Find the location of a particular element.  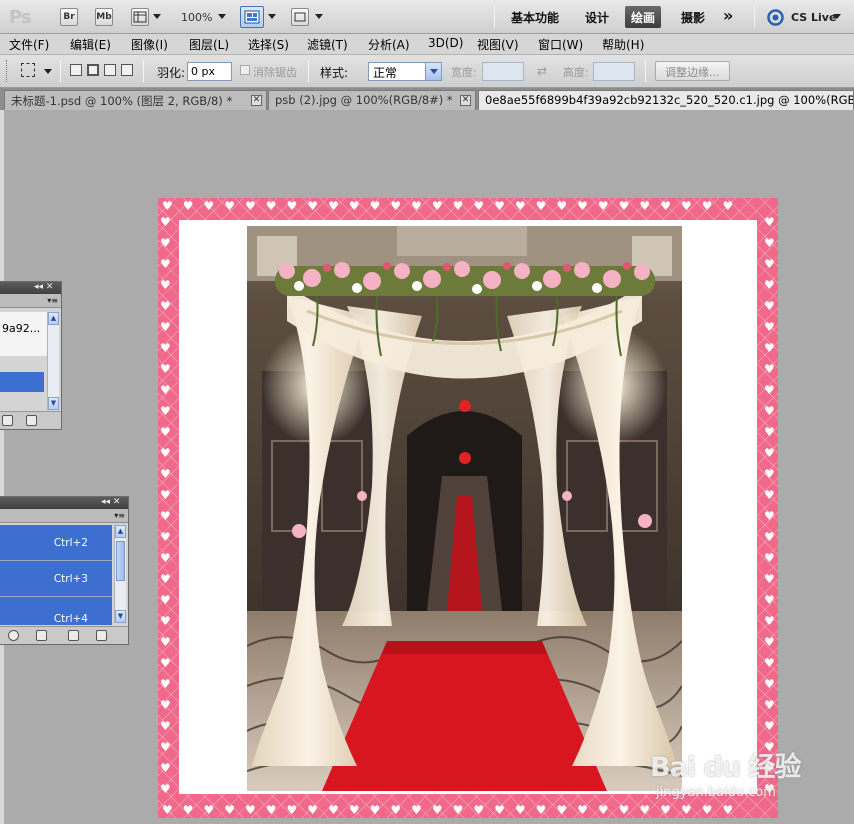

watermark-logo-text: Bai du 经验 is located at coordinates (725, 767).